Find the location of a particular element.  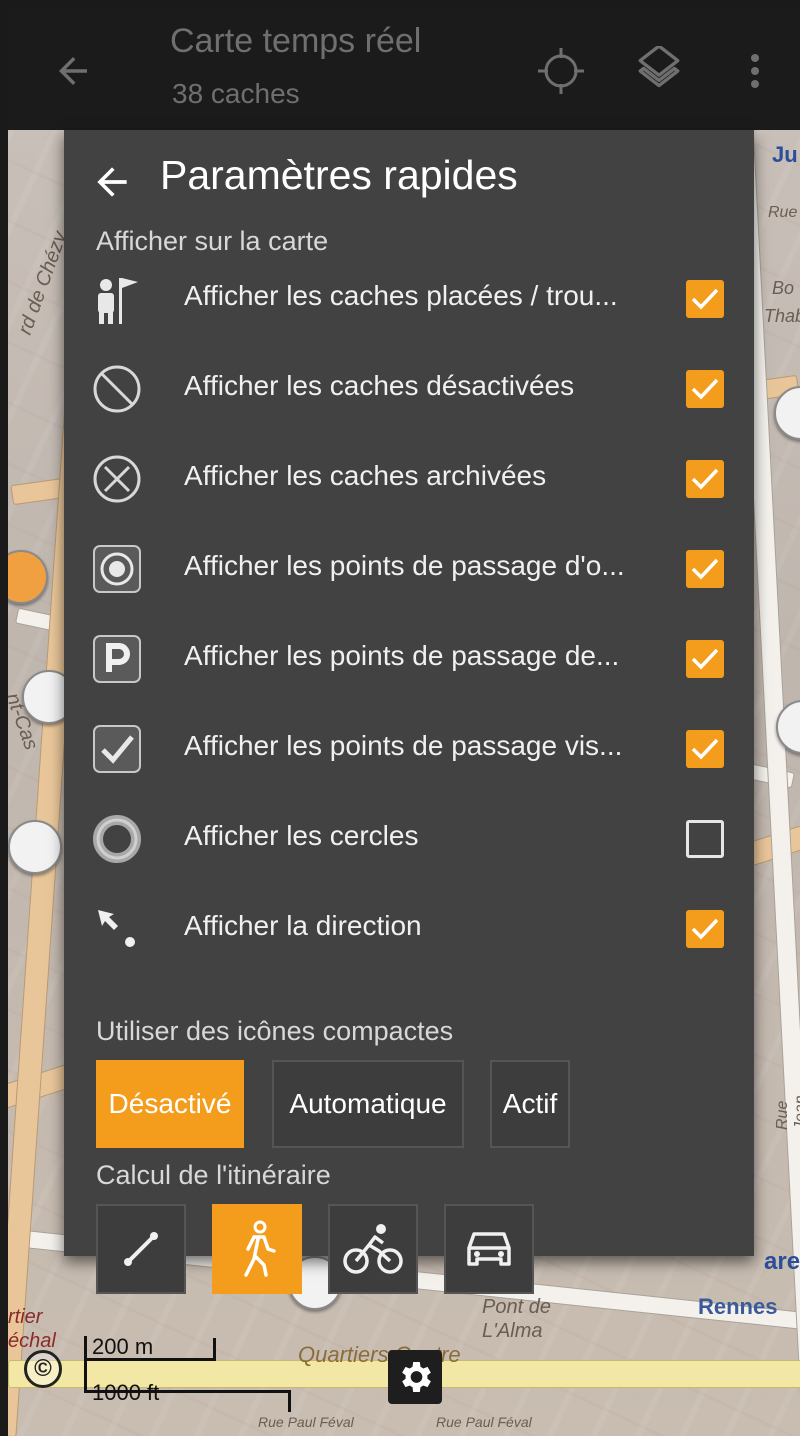

close-quick-settings-button is located at coordinates (112, 182).